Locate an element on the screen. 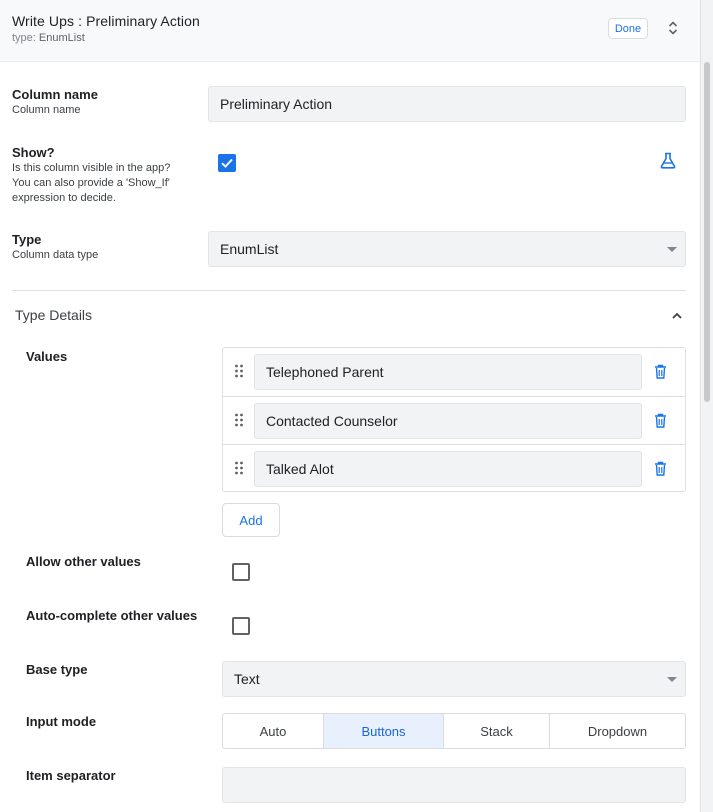 The height and width of the screenshot is (812, 713). item-separator-label: Item separator is located at coordinates (71, 775).